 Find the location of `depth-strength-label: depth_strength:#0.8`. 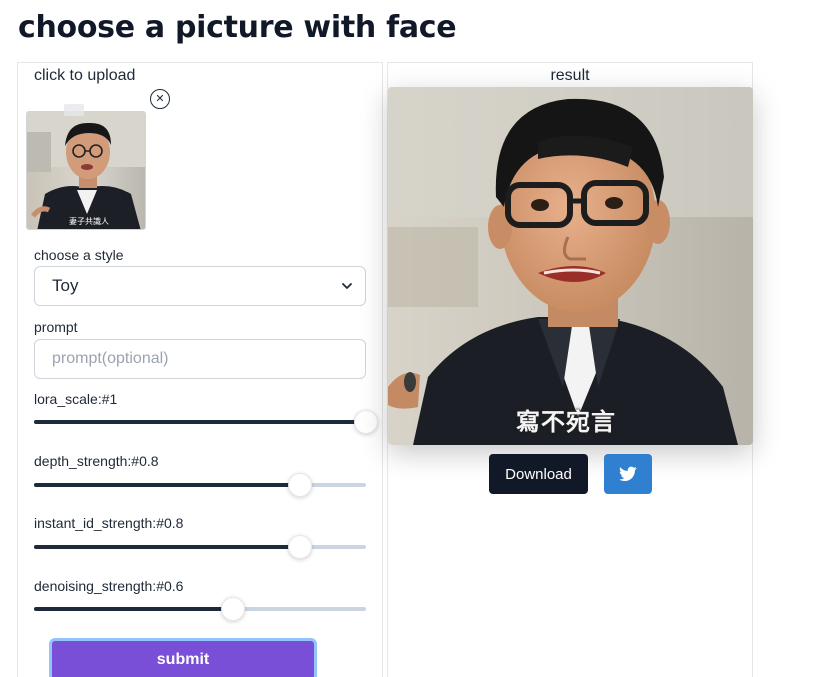

depth-strength-label: depth_strength:#0.8 is located at coordinates (96, 461).